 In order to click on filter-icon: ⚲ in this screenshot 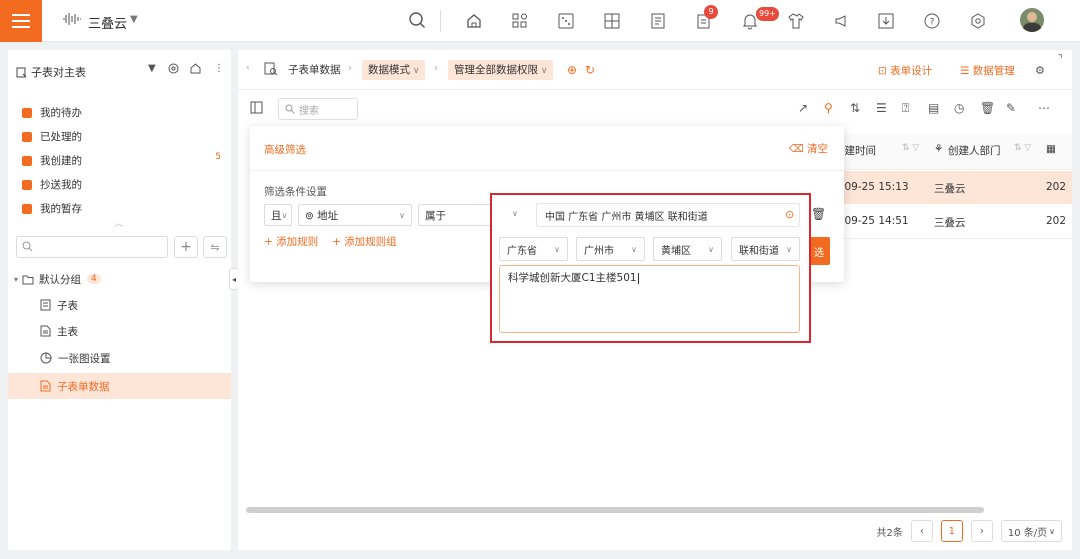, I will do `click(828, 108)`.